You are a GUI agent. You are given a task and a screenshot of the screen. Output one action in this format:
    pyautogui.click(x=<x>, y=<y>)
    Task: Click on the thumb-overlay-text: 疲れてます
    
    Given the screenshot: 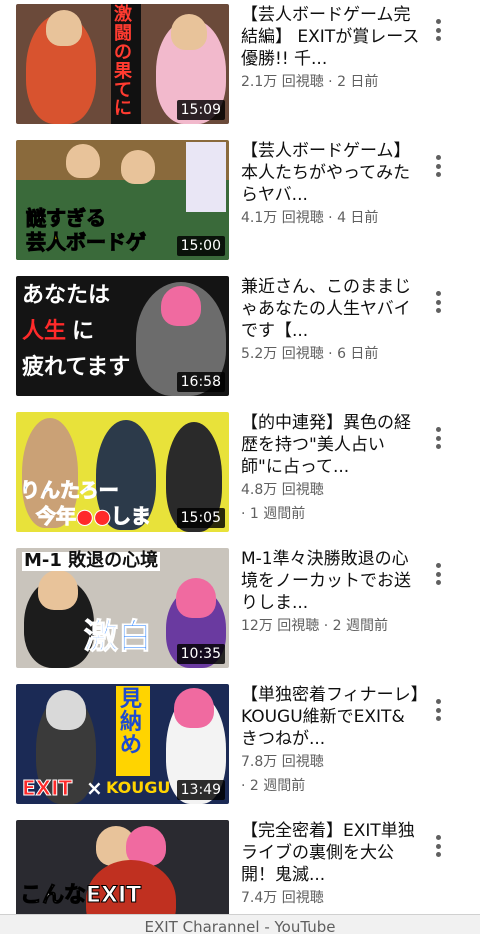 What is the action you would take?
    pyautogui.click(x=76, y=367)
    